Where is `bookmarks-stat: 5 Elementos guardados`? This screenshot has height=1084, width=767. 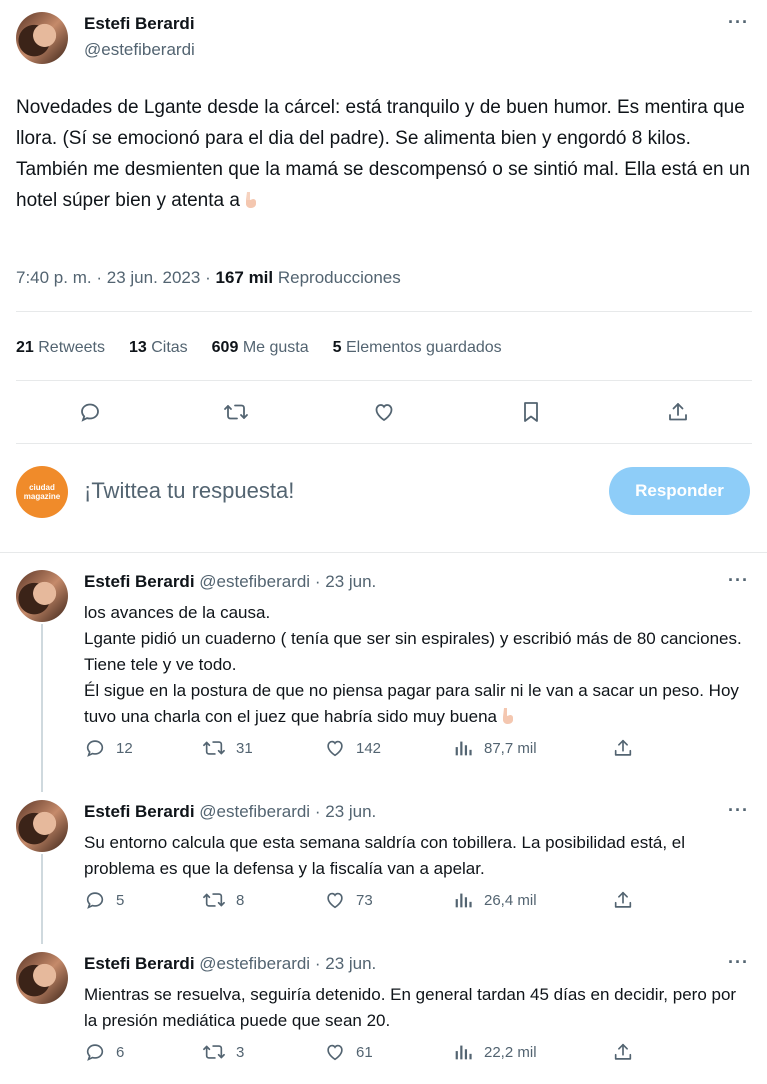
bookmarks-stat: 5 Elementos guardados is located at coordinates (417, 348).